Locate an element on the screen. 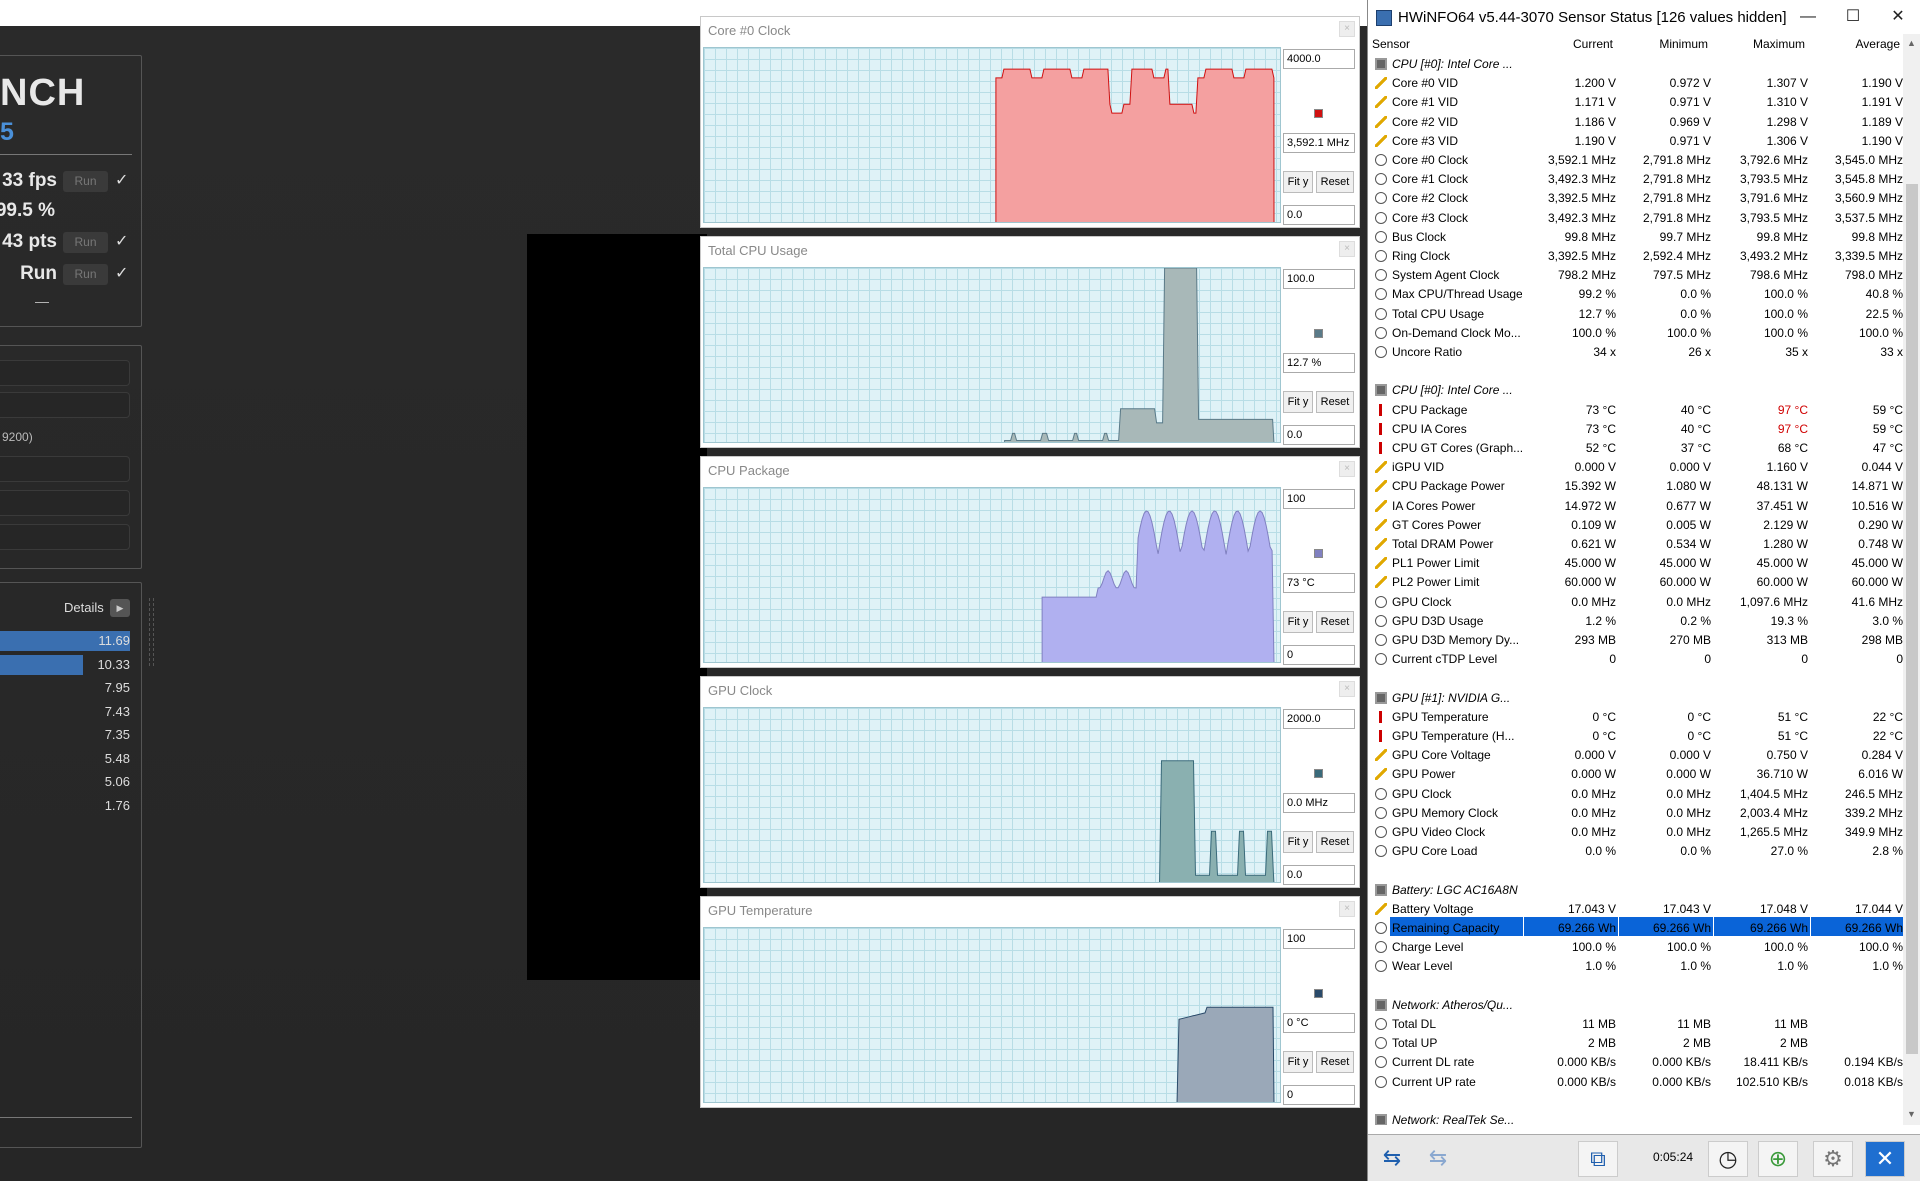 The width and height of the screenshot is (1920, 1181). sensor-row: Core #2 VID 1.186 V 0.969 V 1.298 V 1.189 V is located at coordinates (1635, 122).